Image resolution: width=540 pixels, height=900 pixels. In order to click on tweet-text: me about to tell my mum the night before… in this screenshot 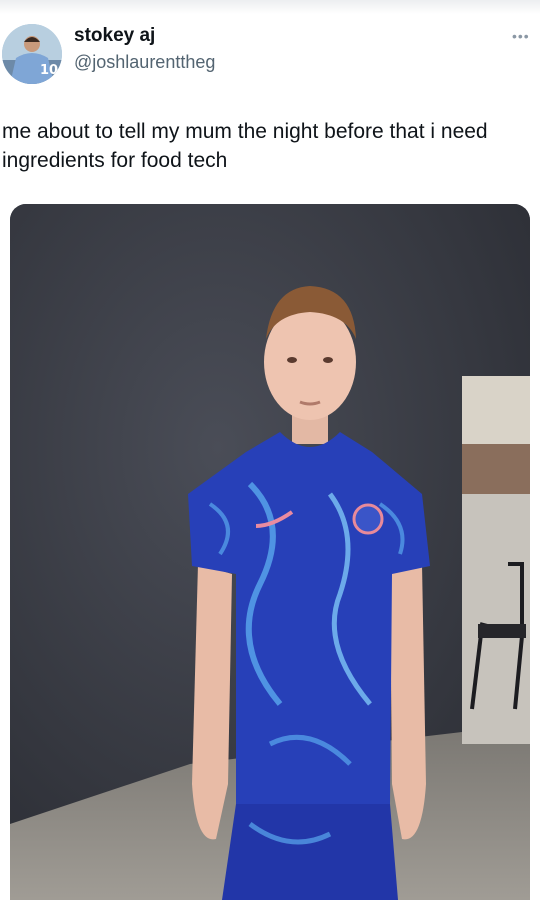, I will do `click(245, 146)`.